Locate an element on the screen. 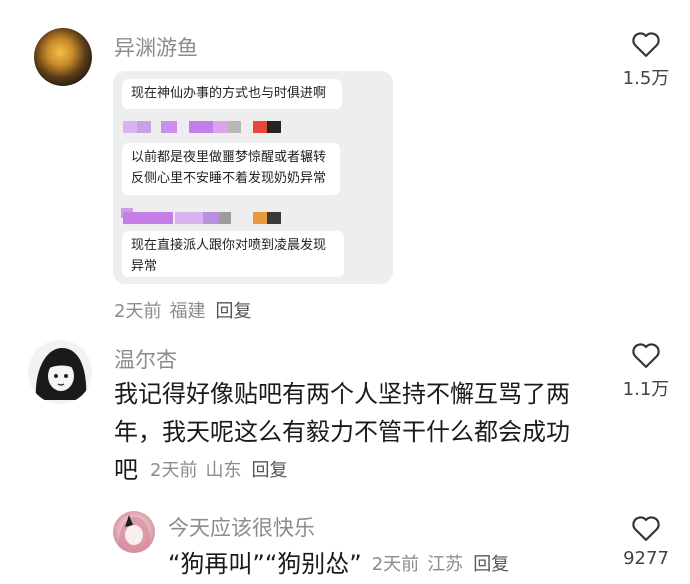 This screenshot has height=584, width=690. like-button: 9277 is located at coordinates (646, 541).